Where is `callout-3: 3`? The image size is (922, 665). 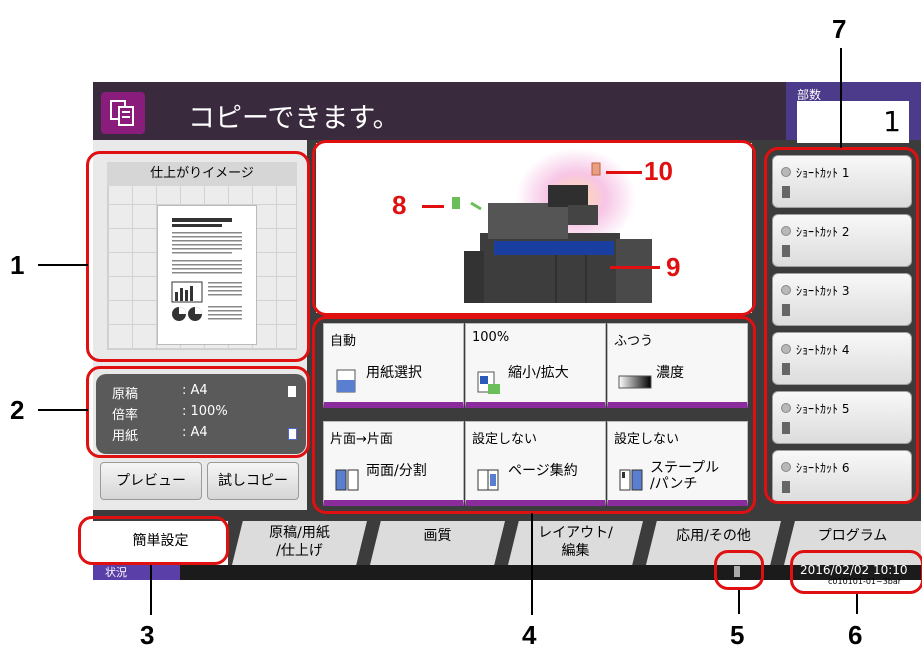
callout-3: 3 is located at coordinates (147, 635).